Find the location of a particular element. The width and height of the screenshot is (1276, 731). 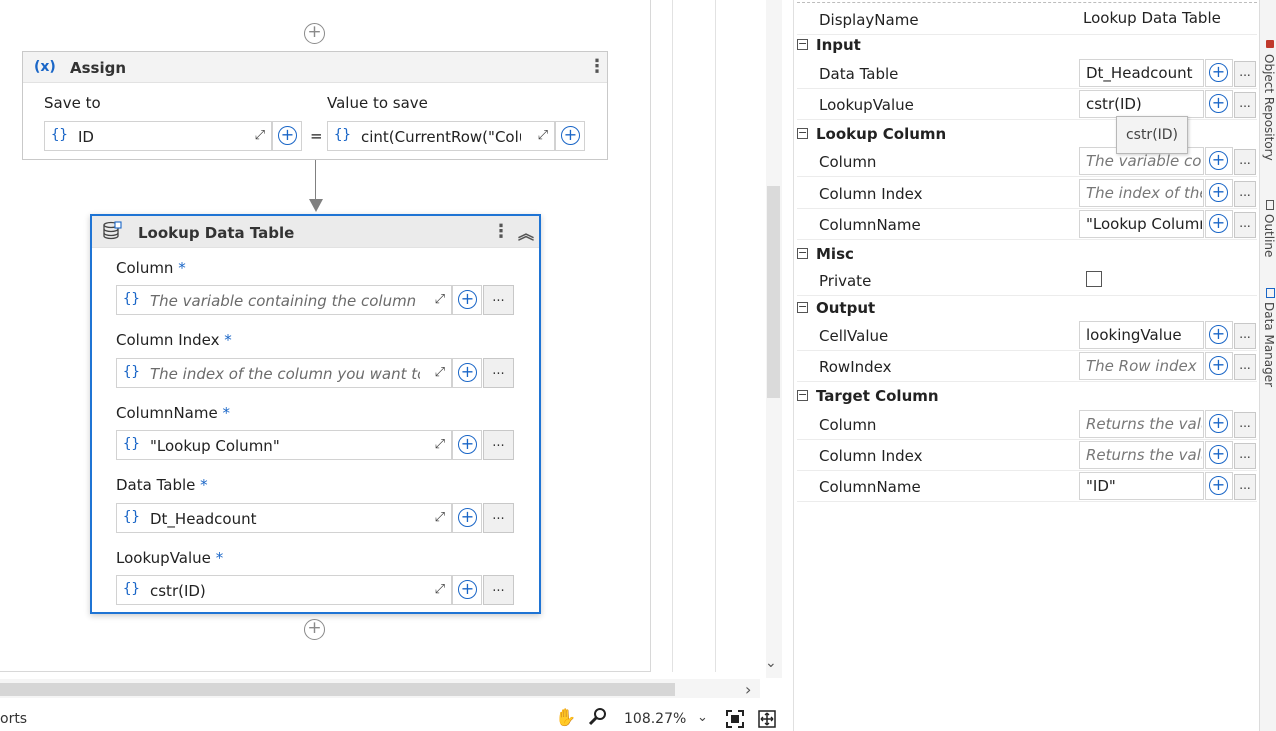

horizontal-scroll-thumb is located at coordinates (337, 689).